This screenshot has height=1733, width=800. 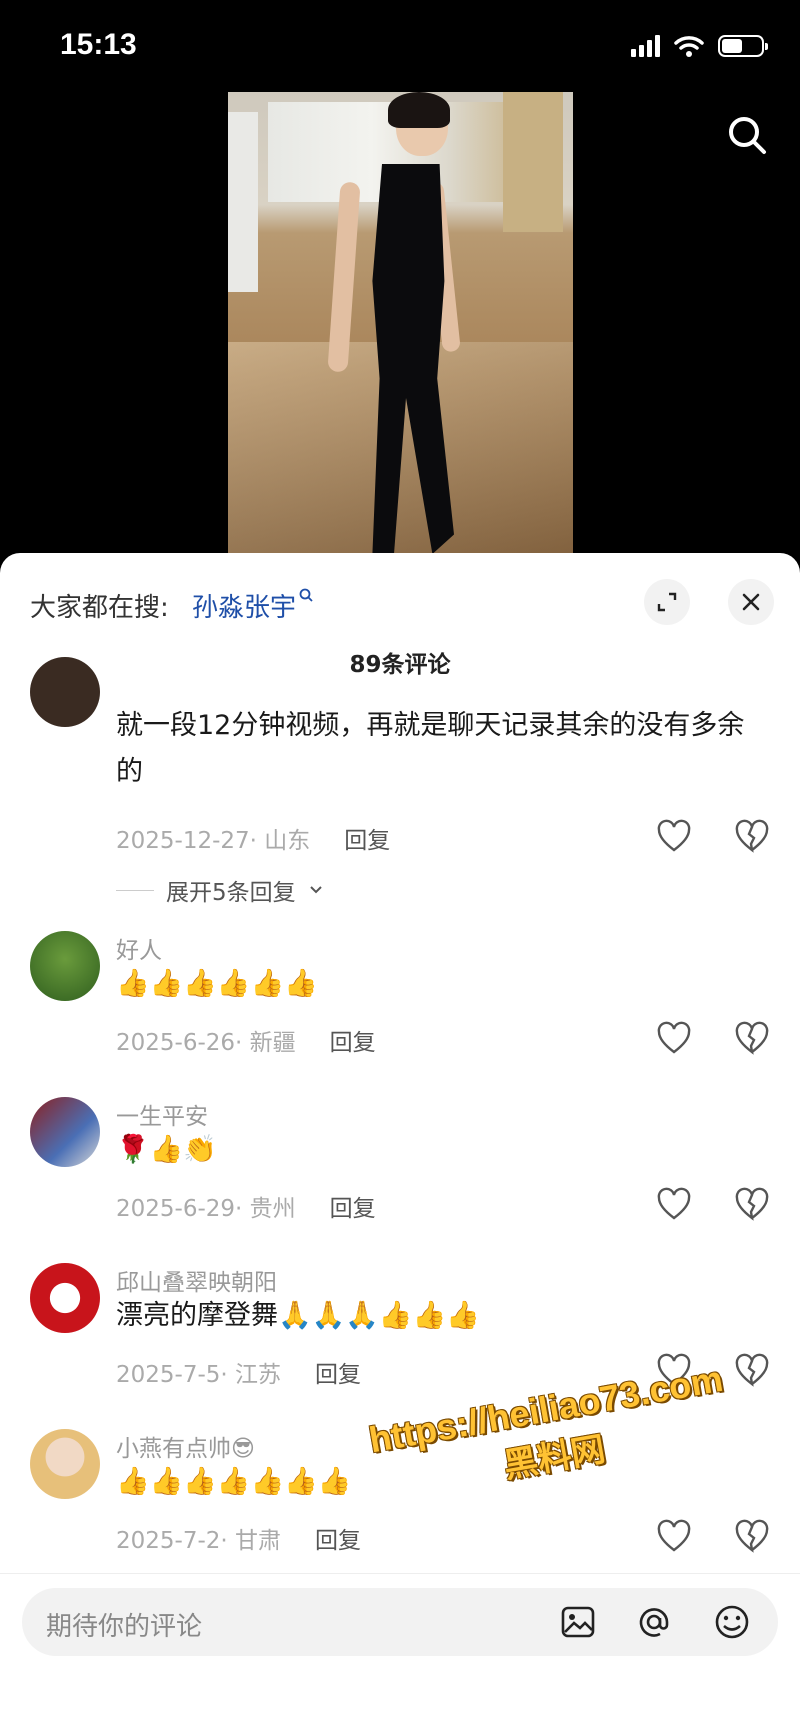 I want to click on image-icon, so click(x=578, y=1622).